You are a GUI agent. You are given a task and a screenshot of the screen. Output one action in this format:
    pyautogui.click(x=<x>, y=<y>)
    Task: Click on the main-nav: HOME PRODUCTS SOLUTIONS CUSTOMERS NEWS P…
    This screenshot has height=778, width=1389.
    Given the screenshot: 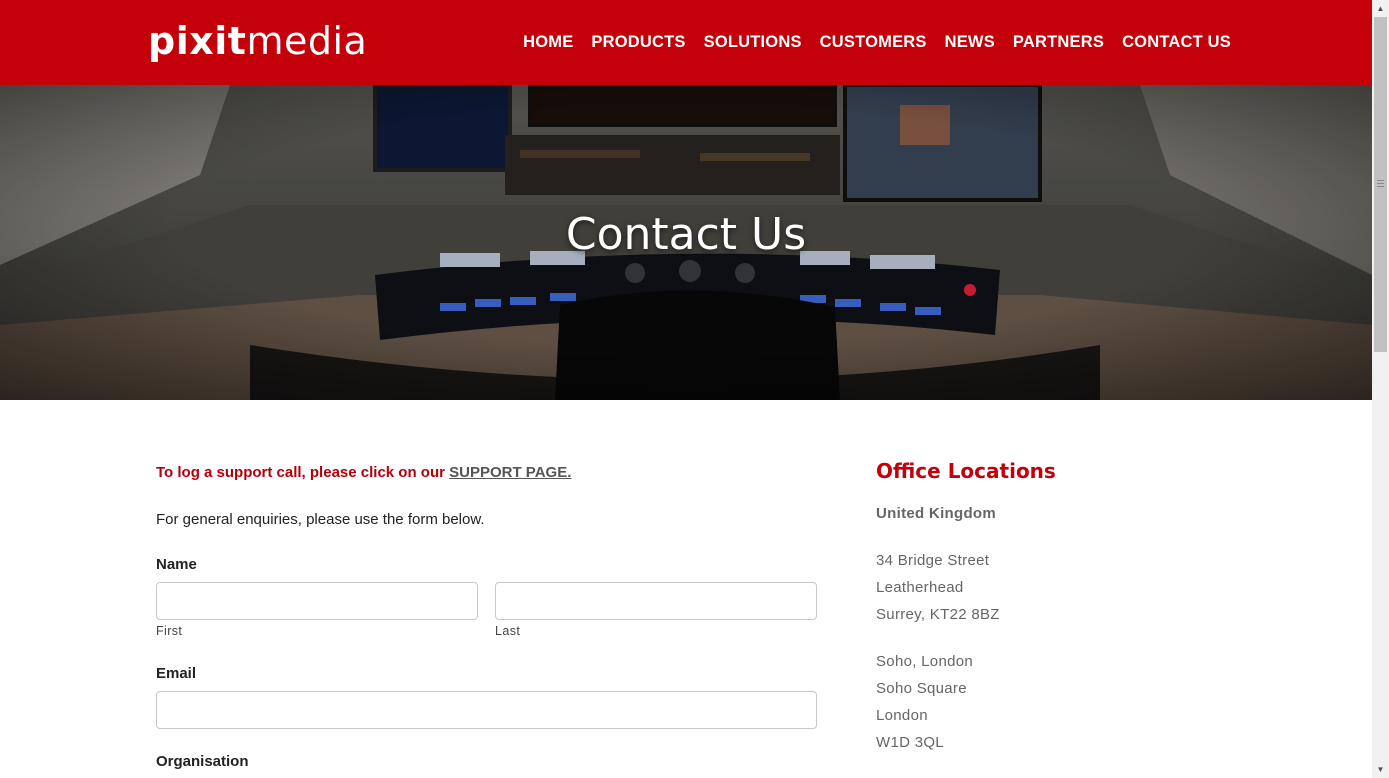 What is the action you would take?
    pyautogui.click(x=877, y=42)
    